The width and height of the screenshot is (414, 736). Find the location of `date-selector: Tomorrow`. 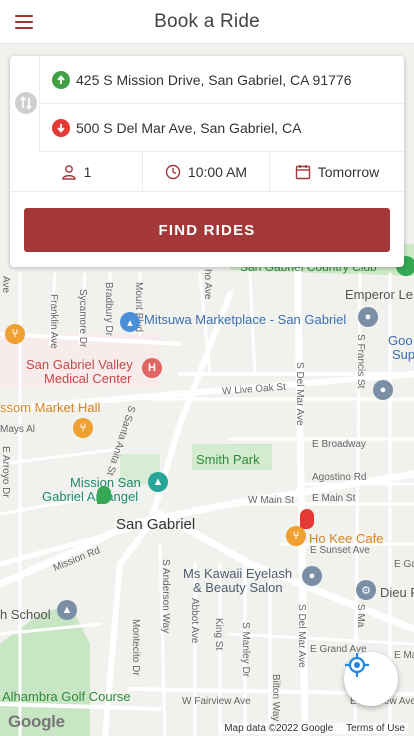

date-selector: Tomorrow is located at coordinates (337, 171).